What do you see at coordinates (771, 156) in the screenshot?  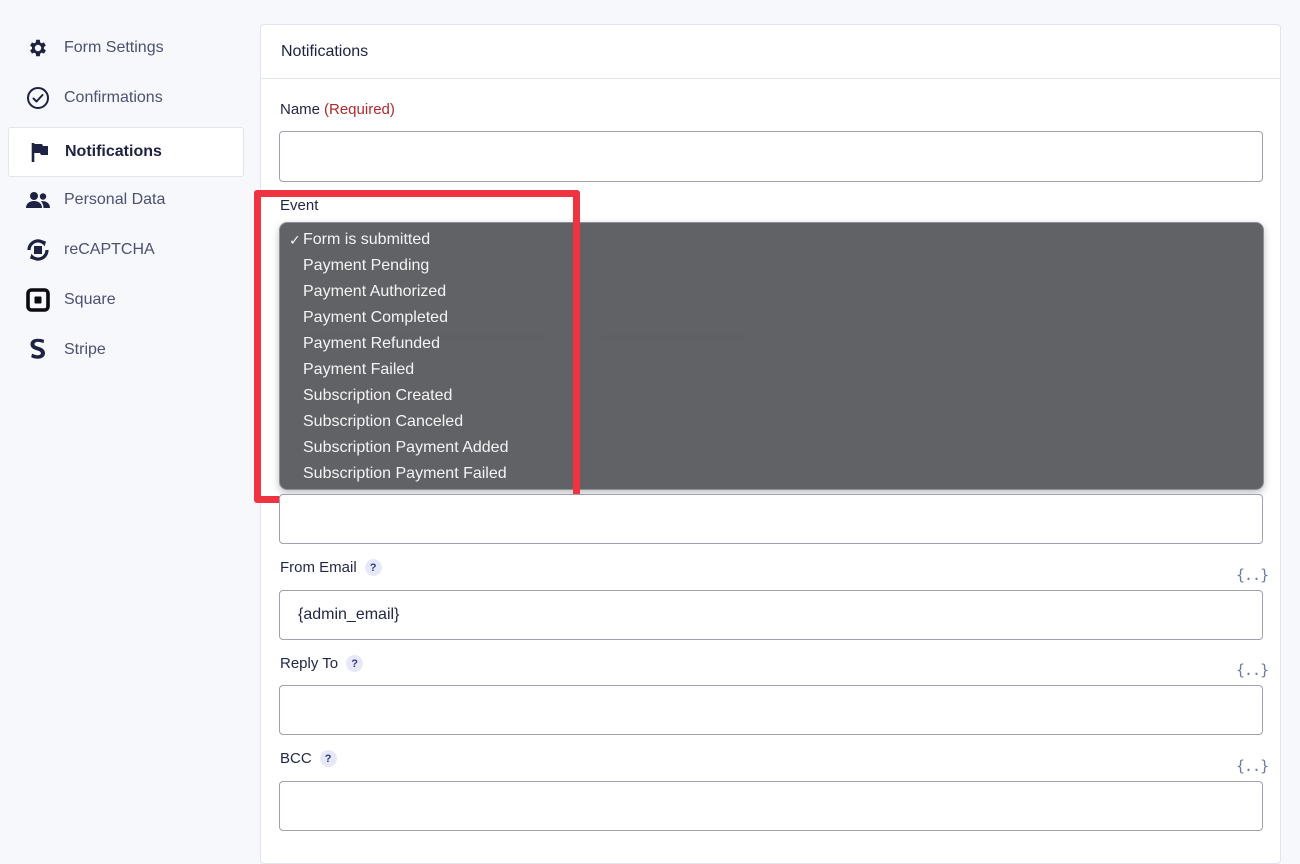 I see `name-input` at bounding box center [771, 156].